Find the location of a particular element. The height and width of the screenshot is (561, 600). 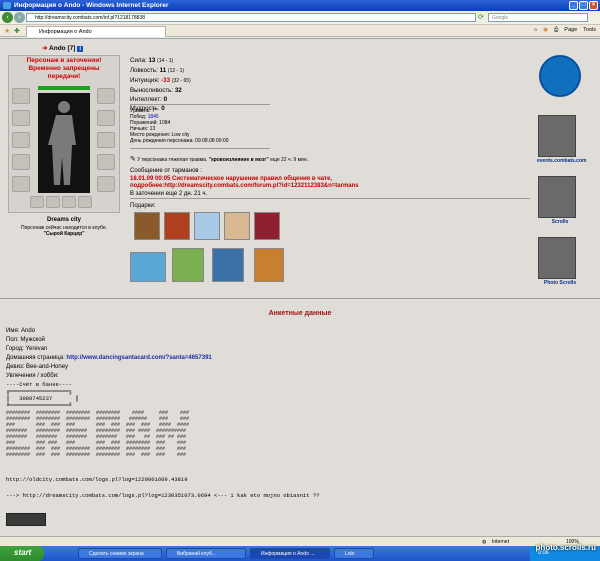

events-link: events.combats.com is located at coordinates (561, 161).